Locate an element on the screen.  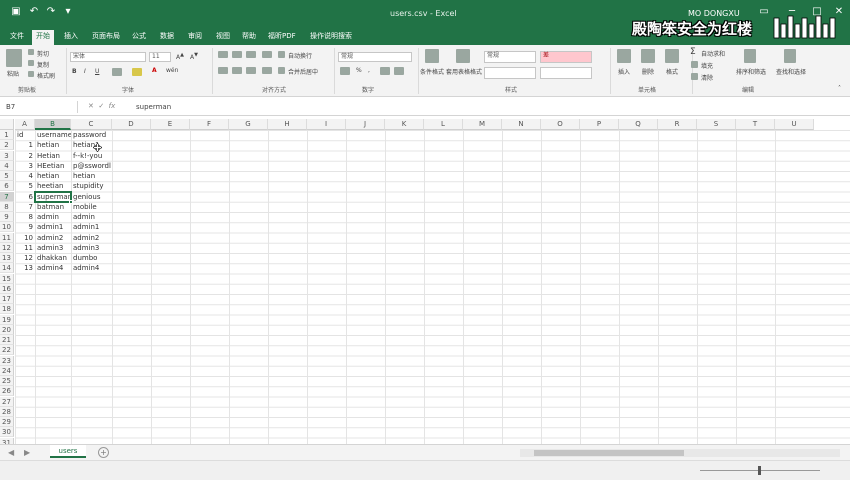
cell-id: 3 is located at coordinates (25, 166).